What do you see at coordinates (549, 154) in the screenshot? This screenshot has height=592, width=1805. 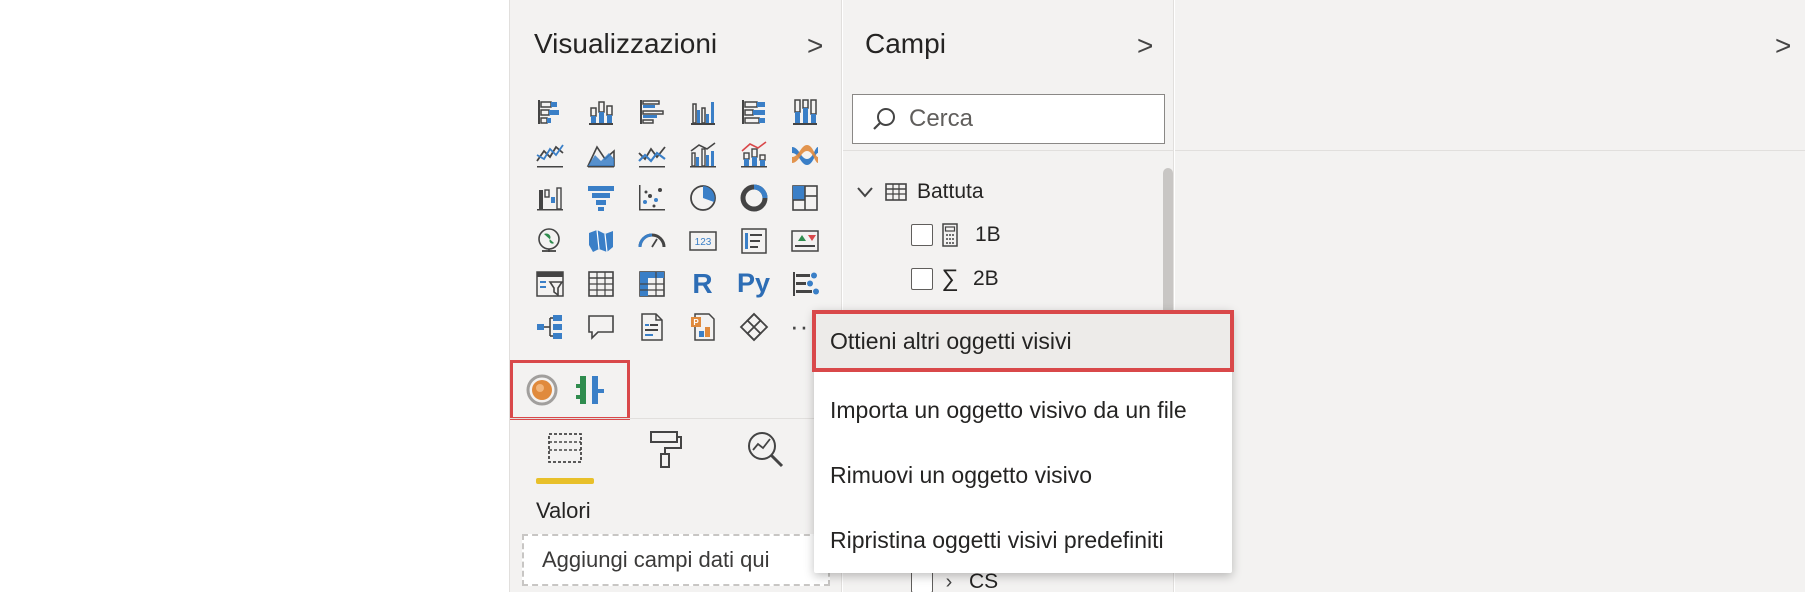 I see `line-chart-icon` at bounding box center [549, 154].